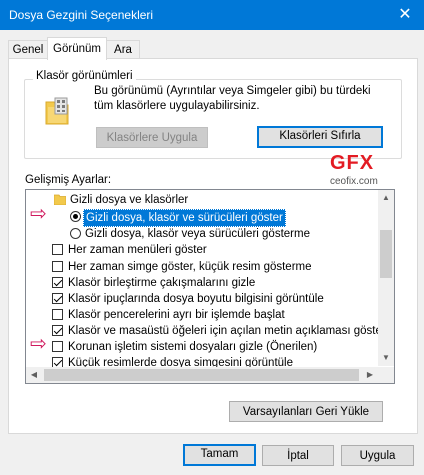 The image size is (424, 475). Describe the element at coordinates (84, 76) in the screenshot. I see `folder-views-label: Klasör görünümleri` at that location.